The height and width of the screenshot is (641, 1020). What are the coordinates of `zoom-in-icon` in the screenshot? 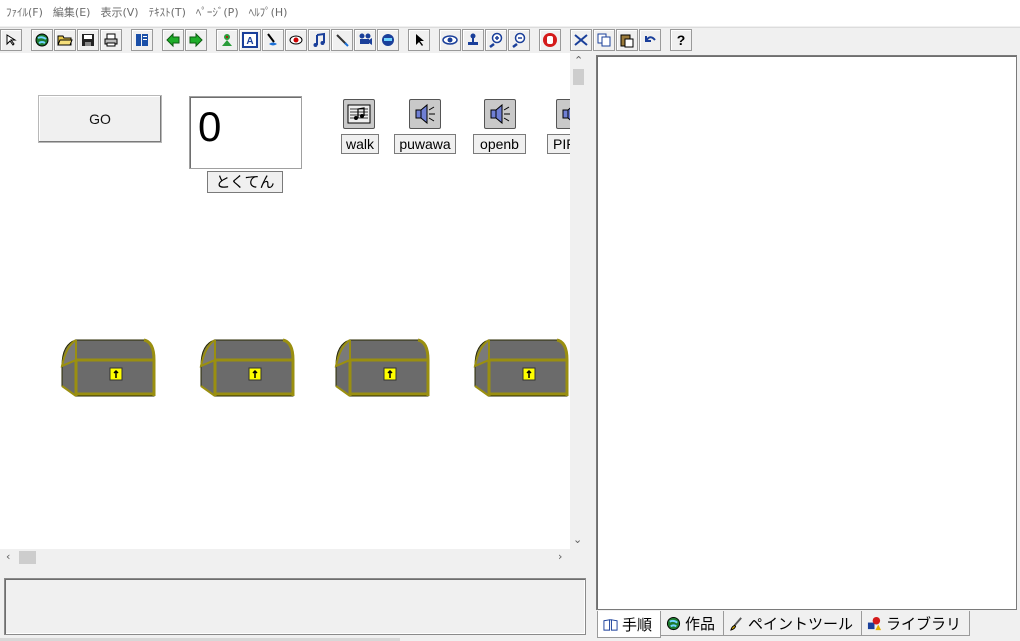 It's located at (496, 40).